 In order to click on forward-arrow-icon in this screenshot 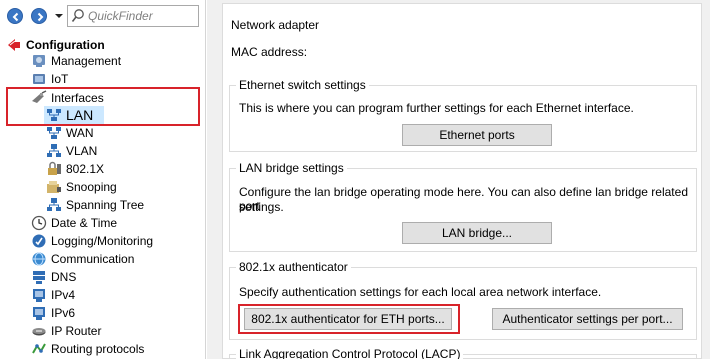, I will do `click(39, 16)`.